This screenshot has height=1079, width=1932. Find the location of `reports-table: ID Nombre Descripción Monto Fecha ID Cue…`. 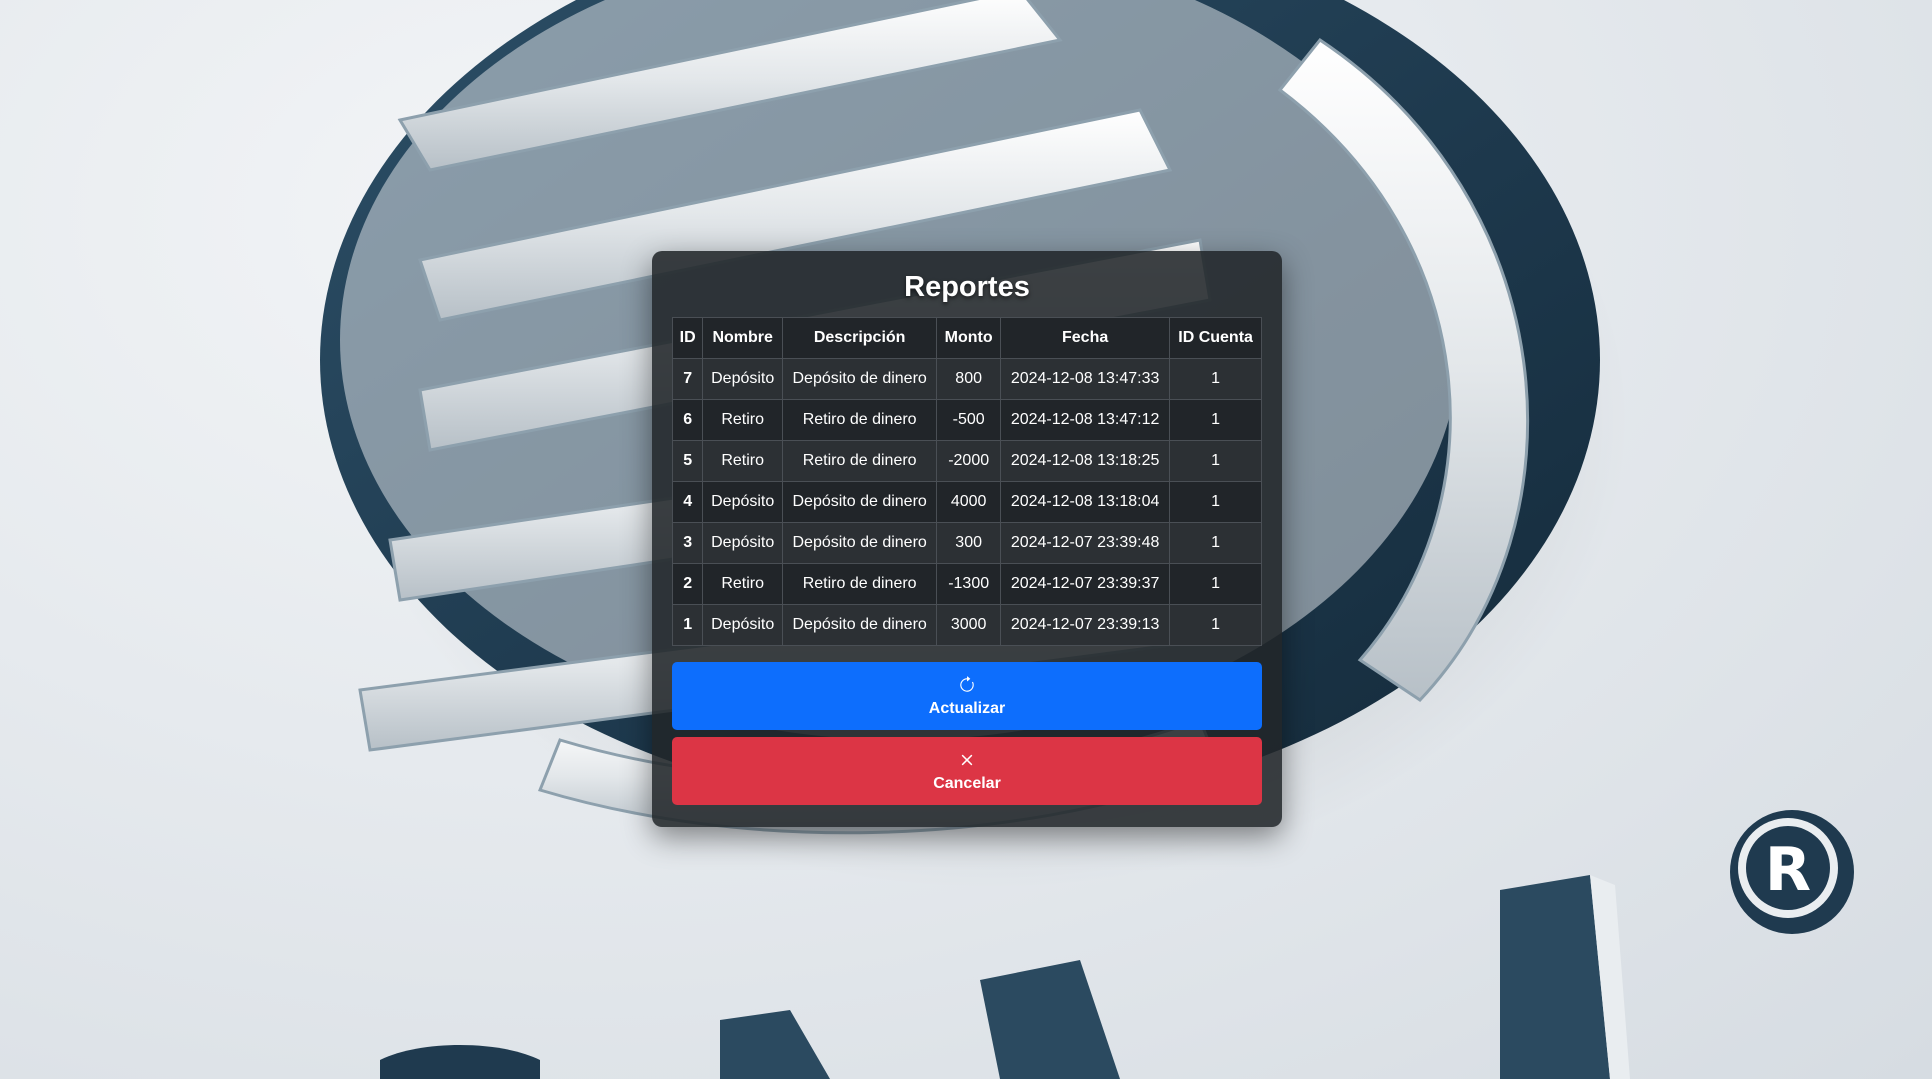

reports-table: ID Nombre Descripción Monto Fecha ID Cue… is located at coordinates (966, 481).